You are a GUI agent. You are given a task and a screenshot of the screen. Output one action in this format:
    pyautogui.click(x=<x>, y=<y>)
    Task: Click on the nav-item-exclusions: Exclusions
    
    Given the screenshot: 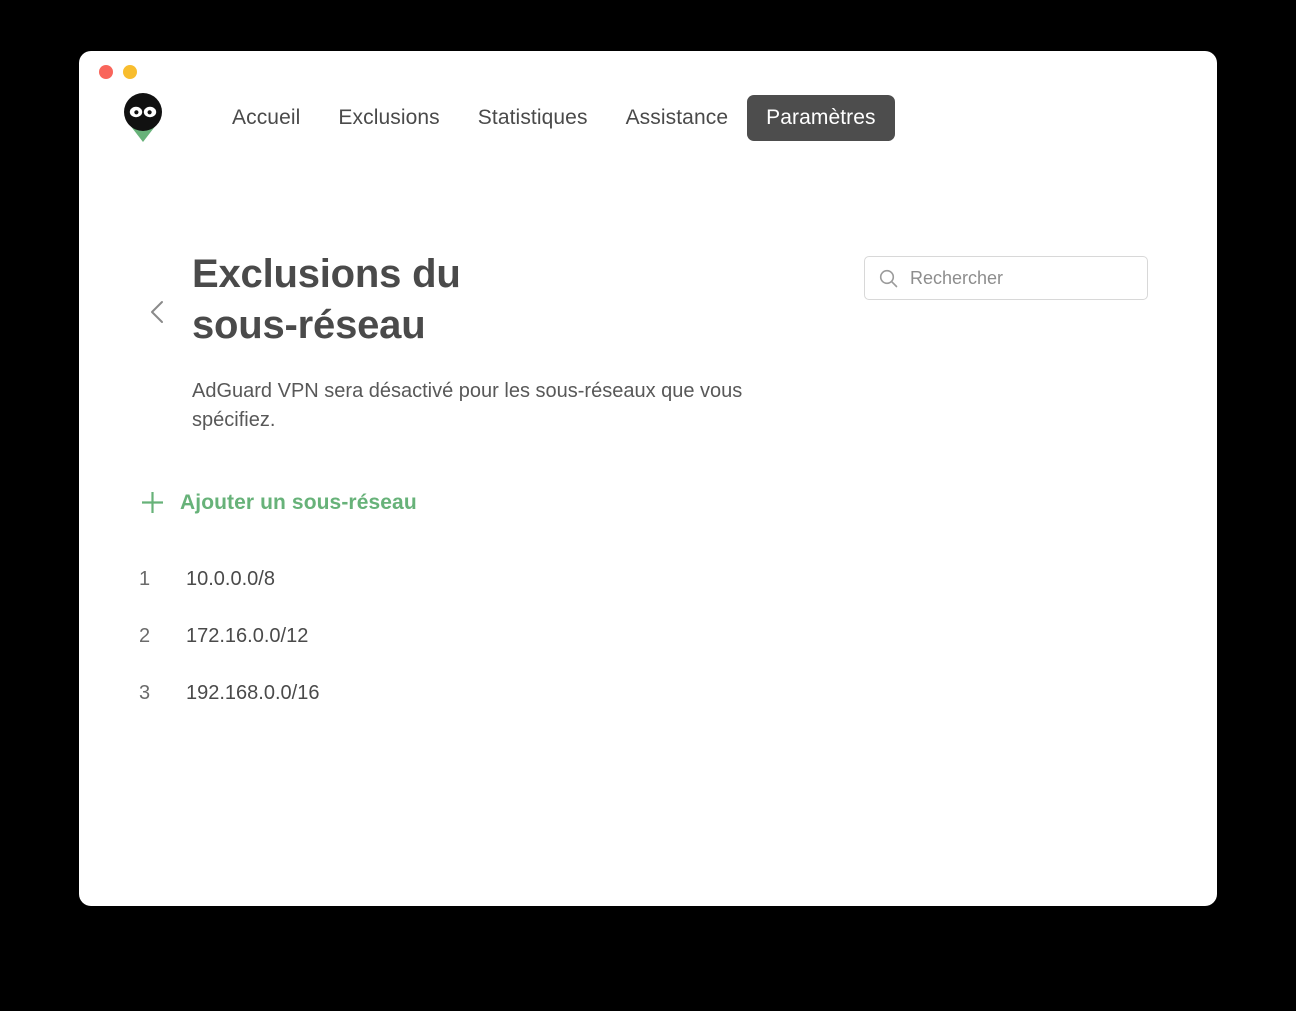 What is the action you would take?
    pyautogui.click(x=388, y=118)
    